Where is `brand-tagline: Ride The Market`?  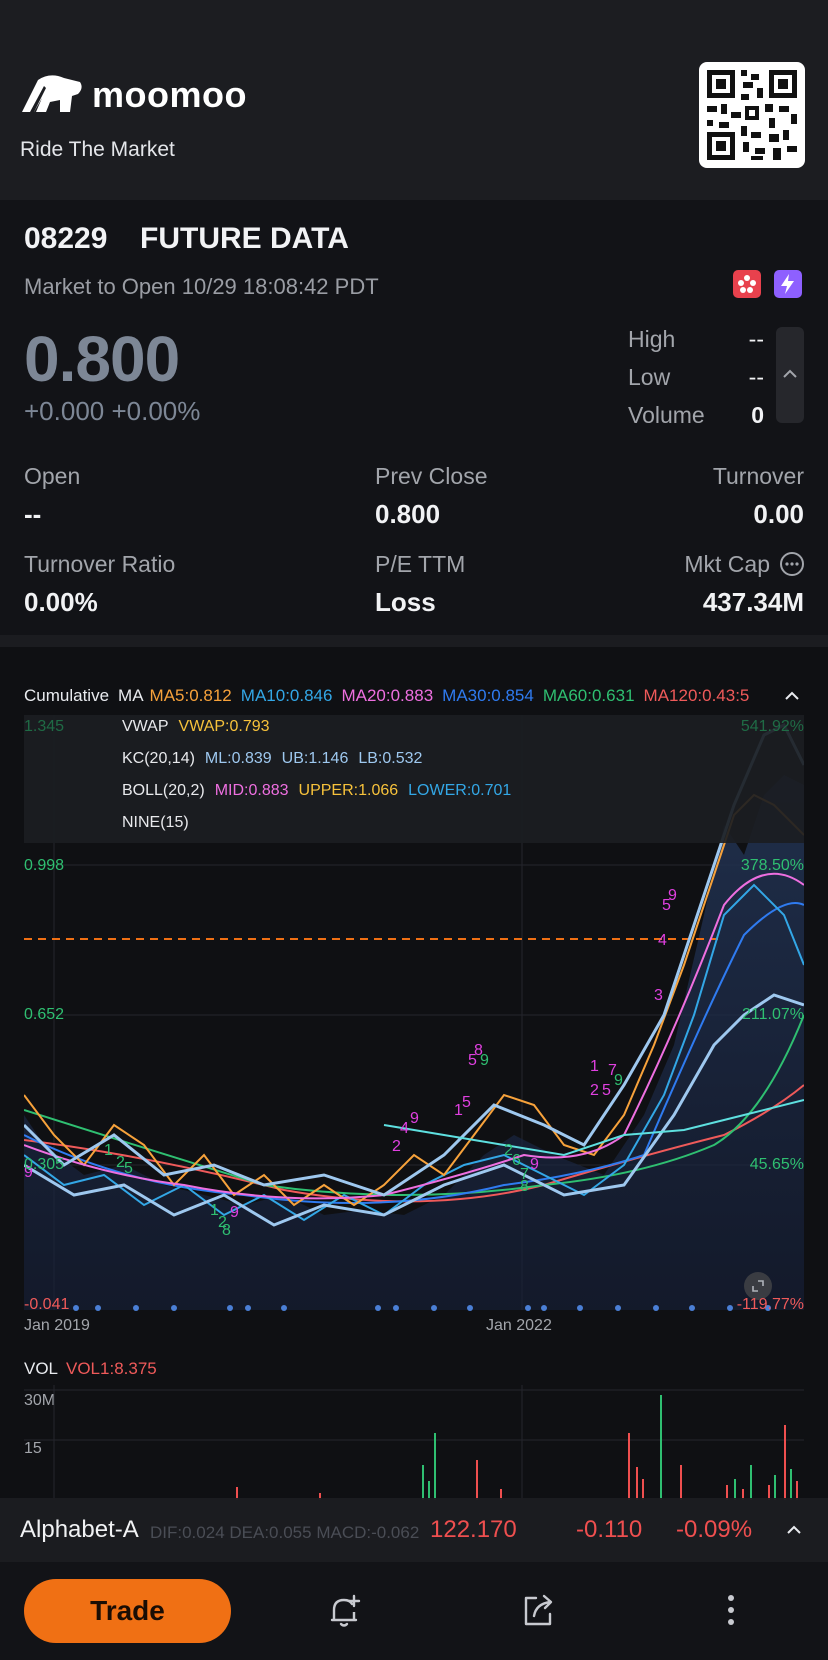 brand-tagline: Ride The Market is located at coordinates (97, 149).